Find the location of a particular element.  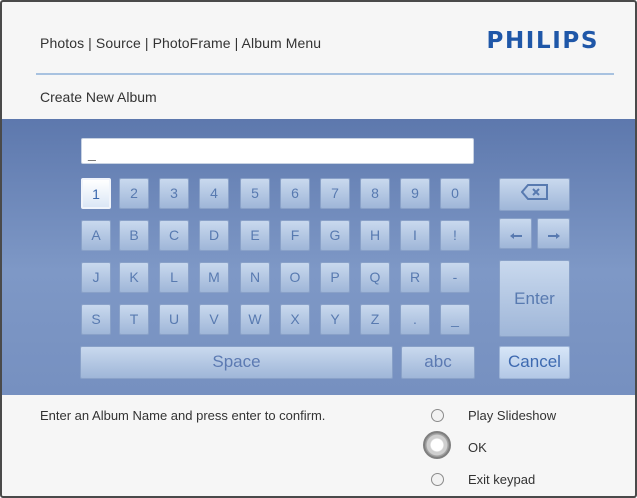

key-hyphen: - is located at coordinates (455, 277).